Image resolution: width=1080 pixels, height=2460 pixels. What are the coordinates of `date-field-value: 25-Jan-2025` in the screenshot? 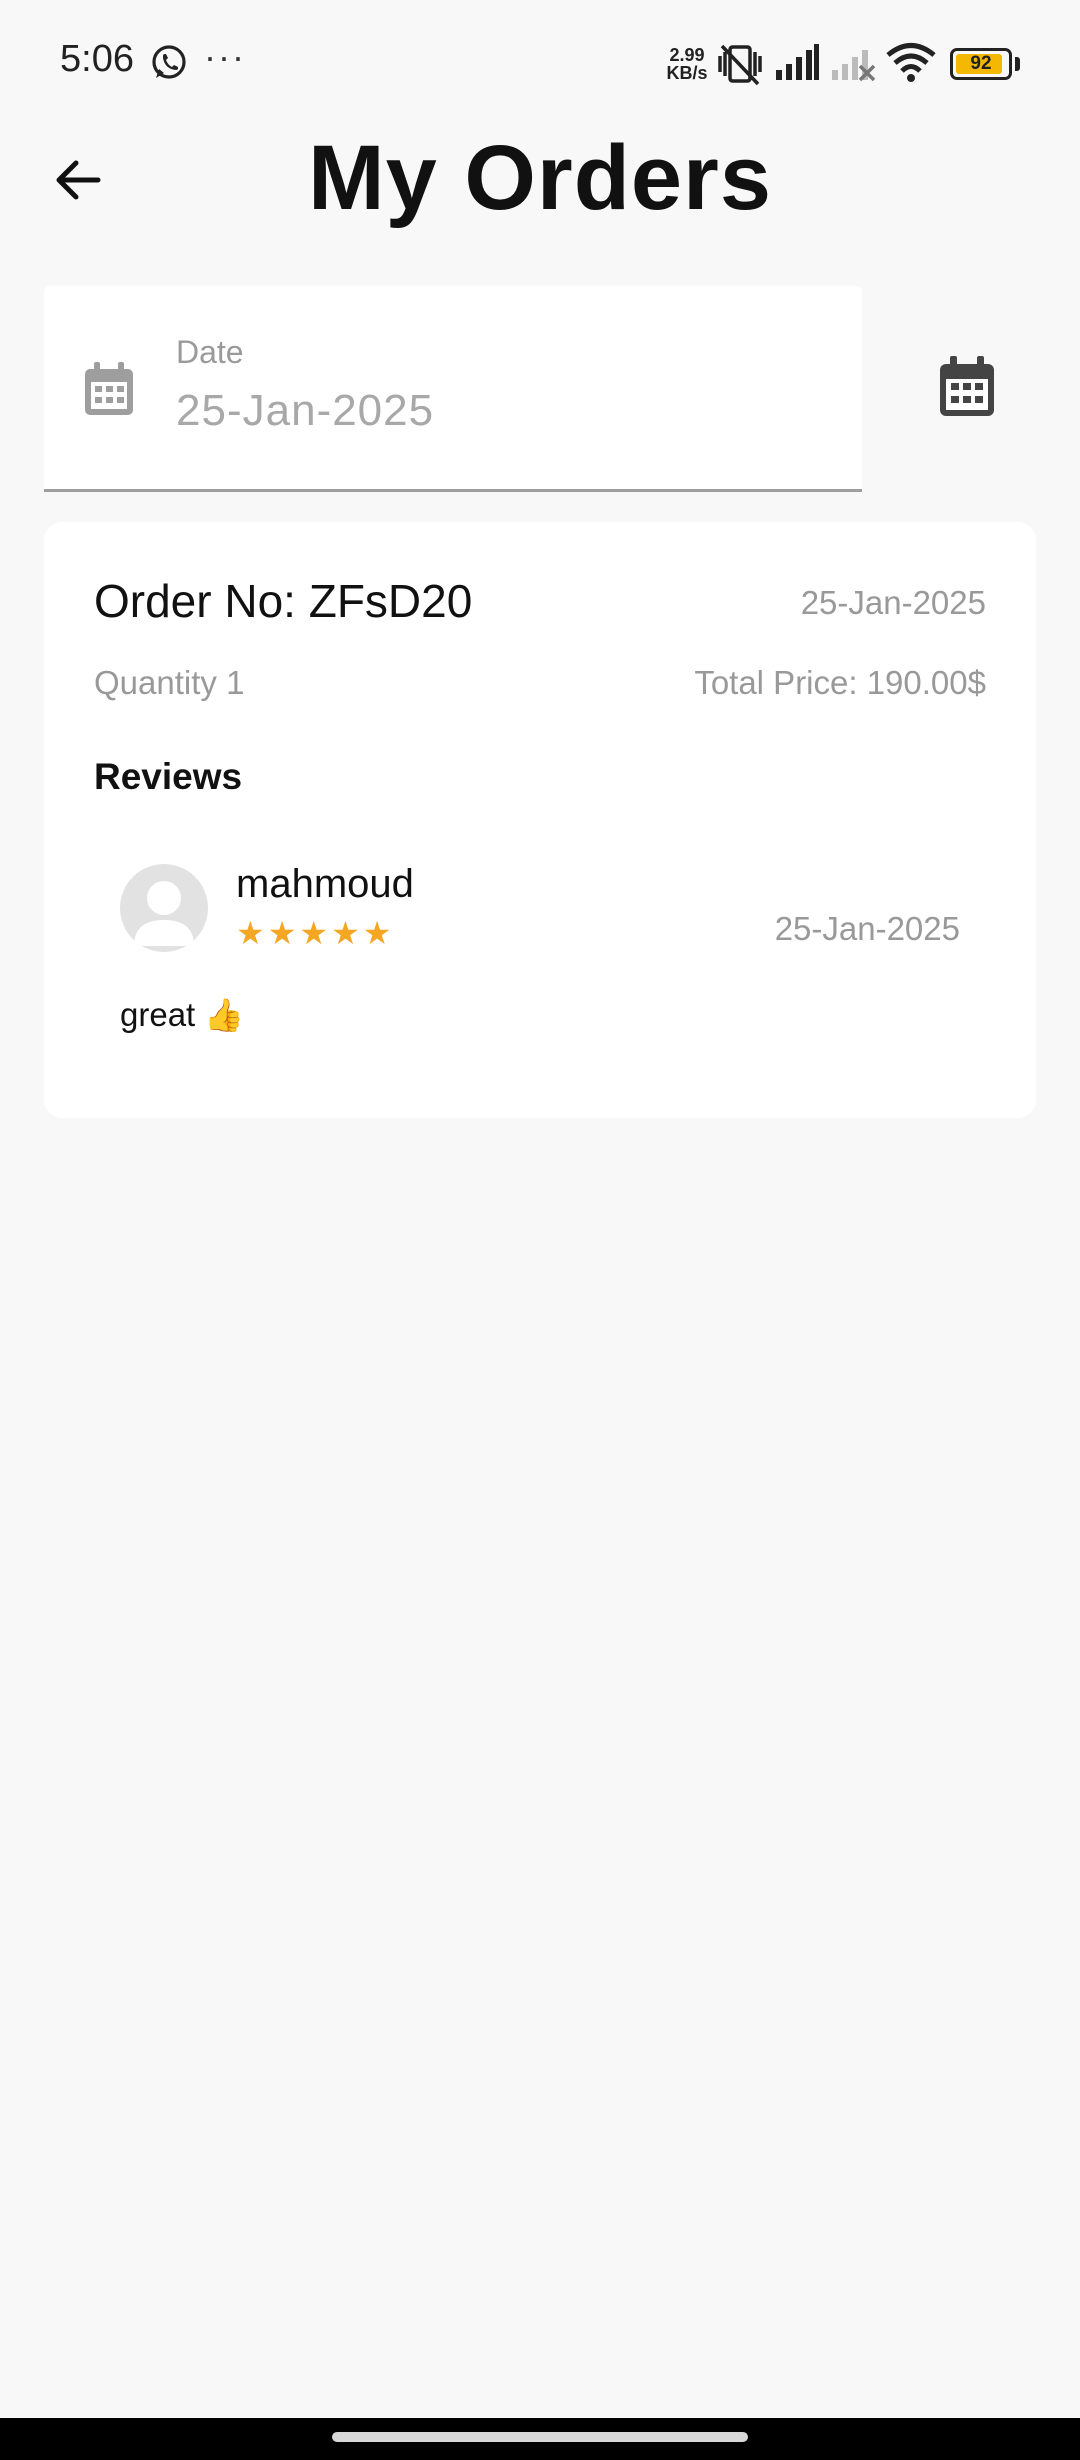 It's located at (305, 410).